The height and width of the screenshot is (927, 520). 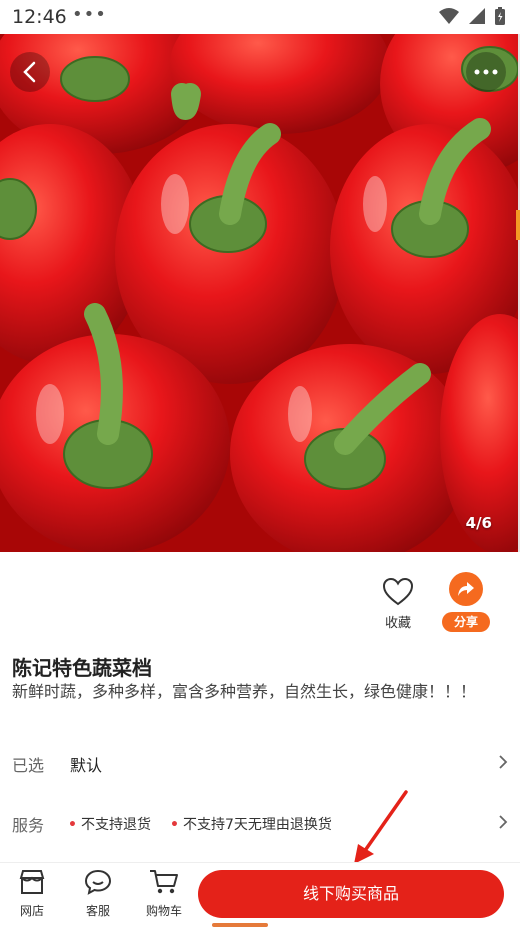 What do you see at coordinates (381, 827) in the screenshot?
I see `annotation-arrow` at bounding box center [381, 827].